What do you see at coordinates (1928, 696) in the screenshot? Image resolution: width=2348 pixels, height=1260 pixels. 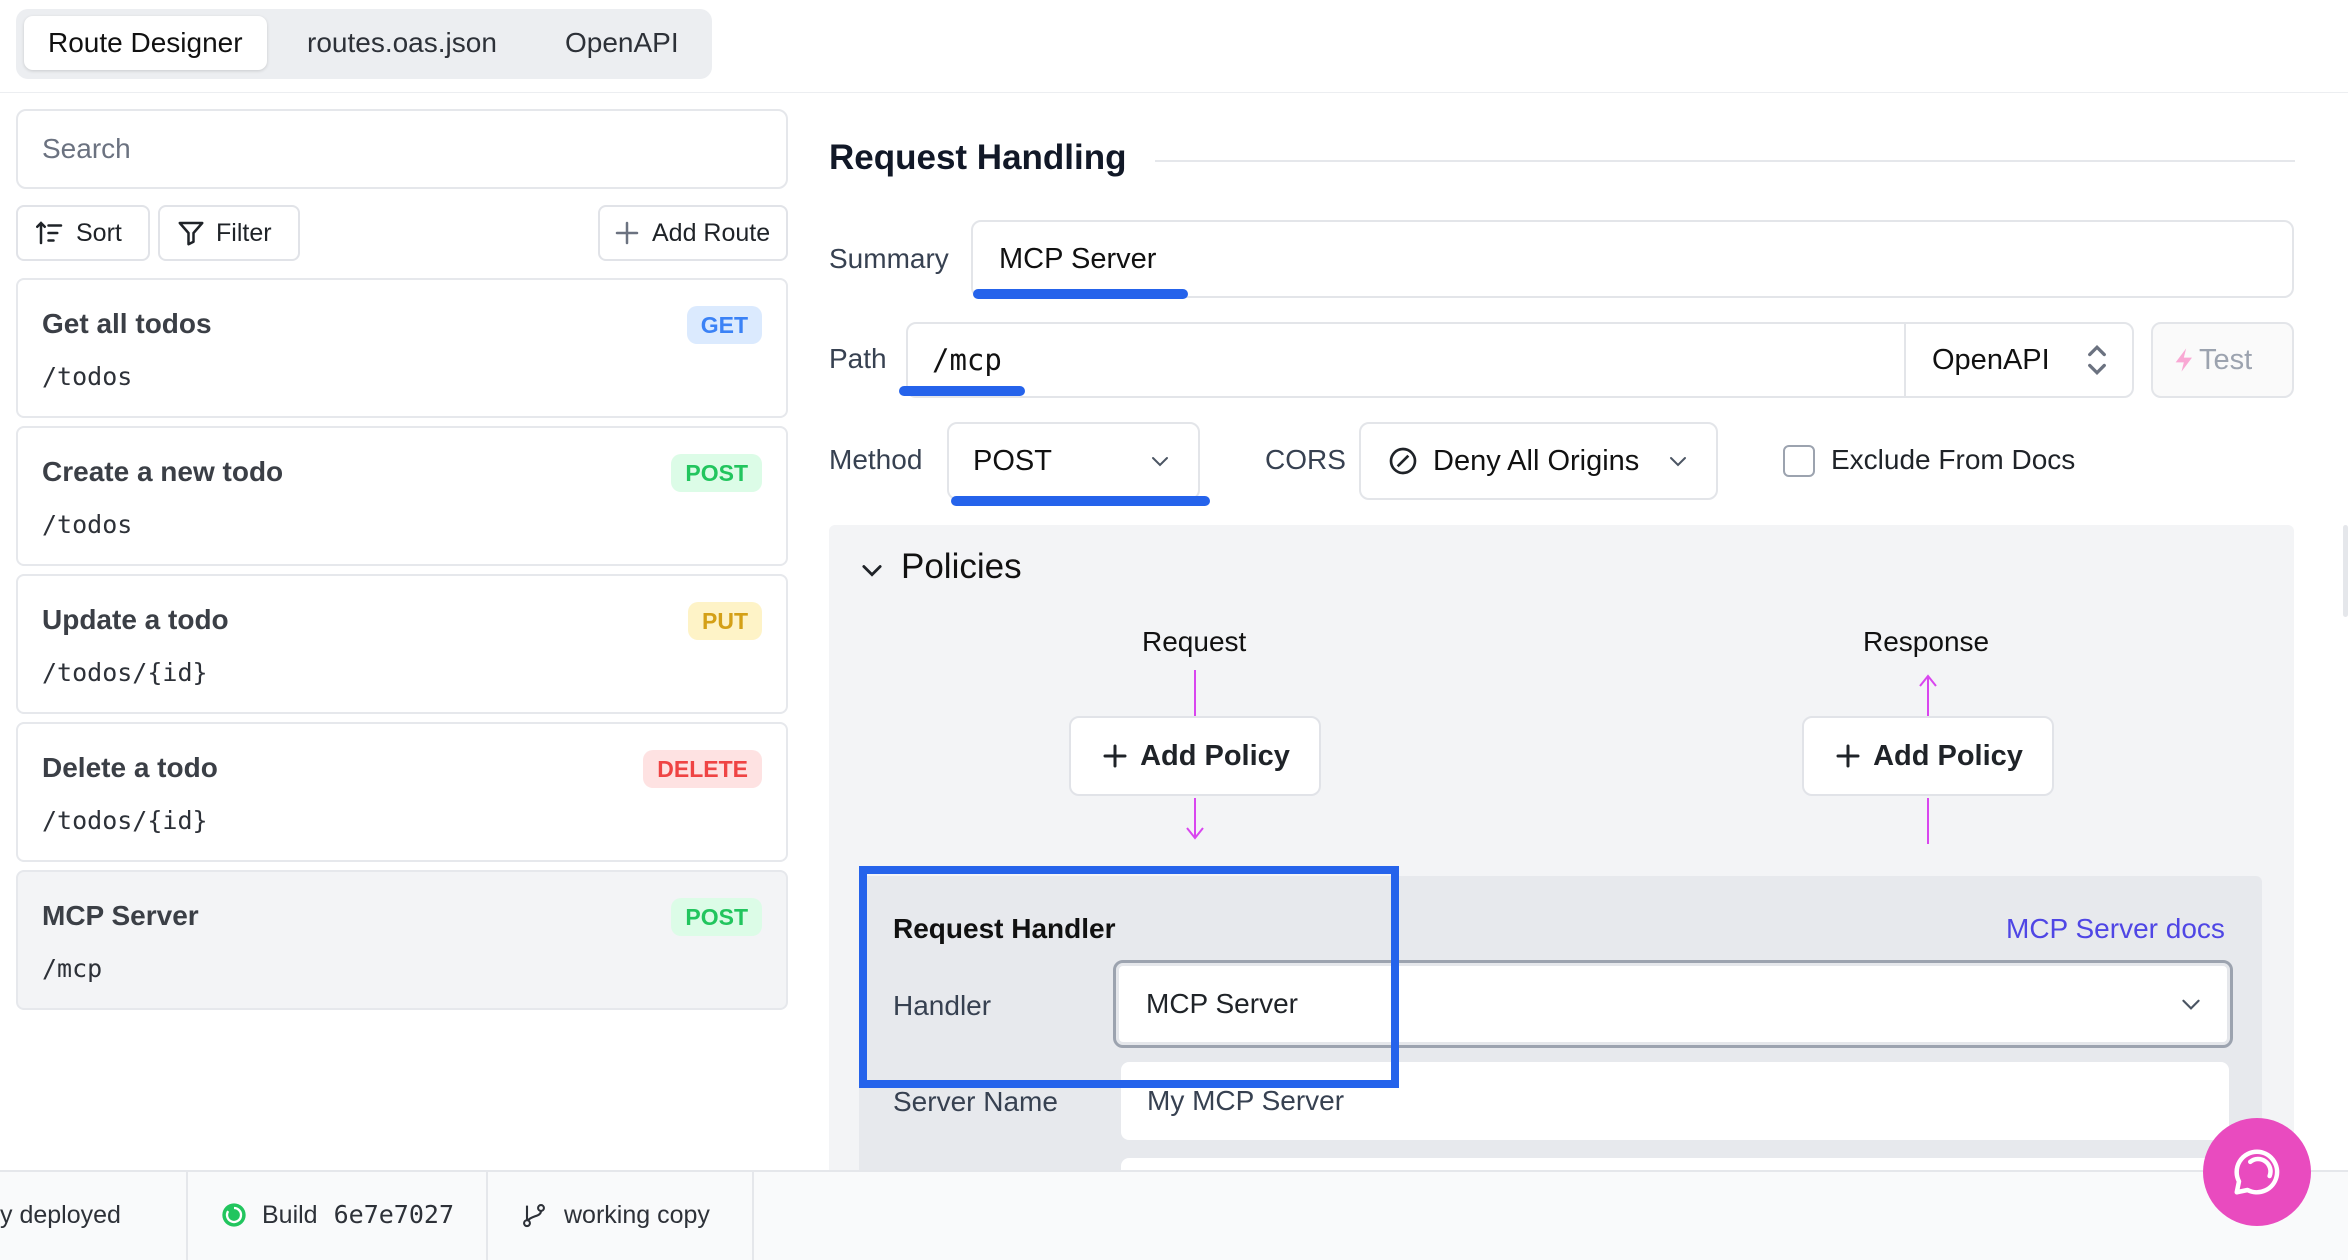 I see `response-arrow-top` at bounding box center [1928, 696].